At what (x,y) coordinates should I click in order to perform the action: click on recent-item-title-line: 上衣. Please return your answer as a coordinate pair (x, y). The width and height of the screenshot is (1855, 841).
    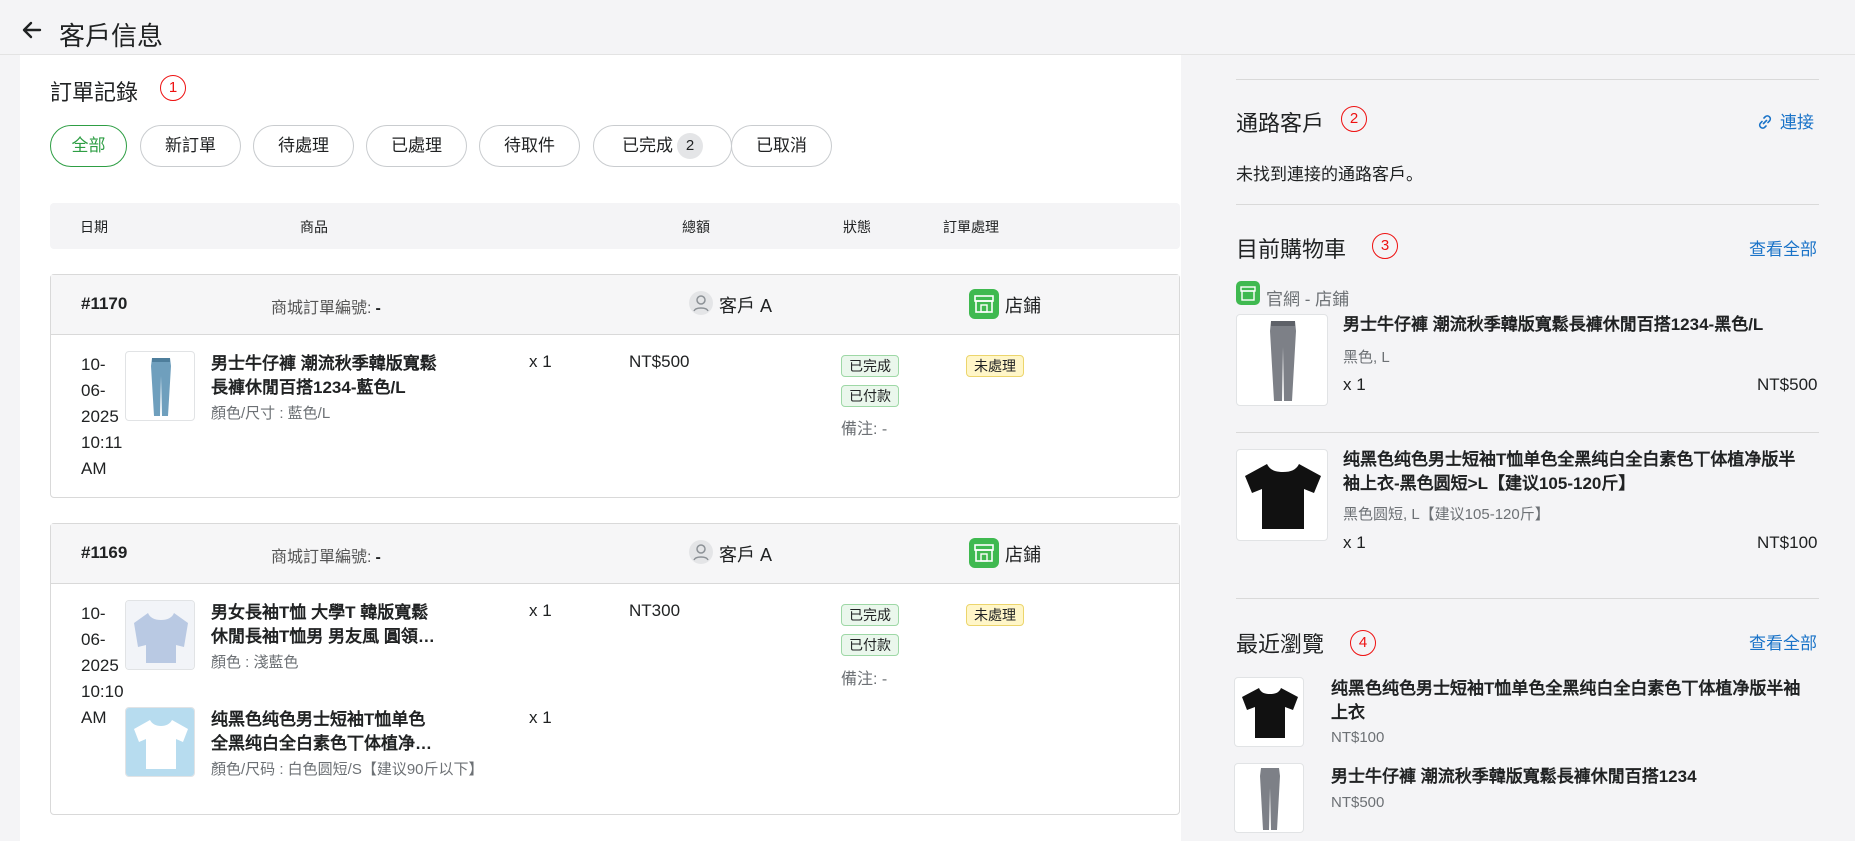
    Looking at the image, I should click on (1348, 712).